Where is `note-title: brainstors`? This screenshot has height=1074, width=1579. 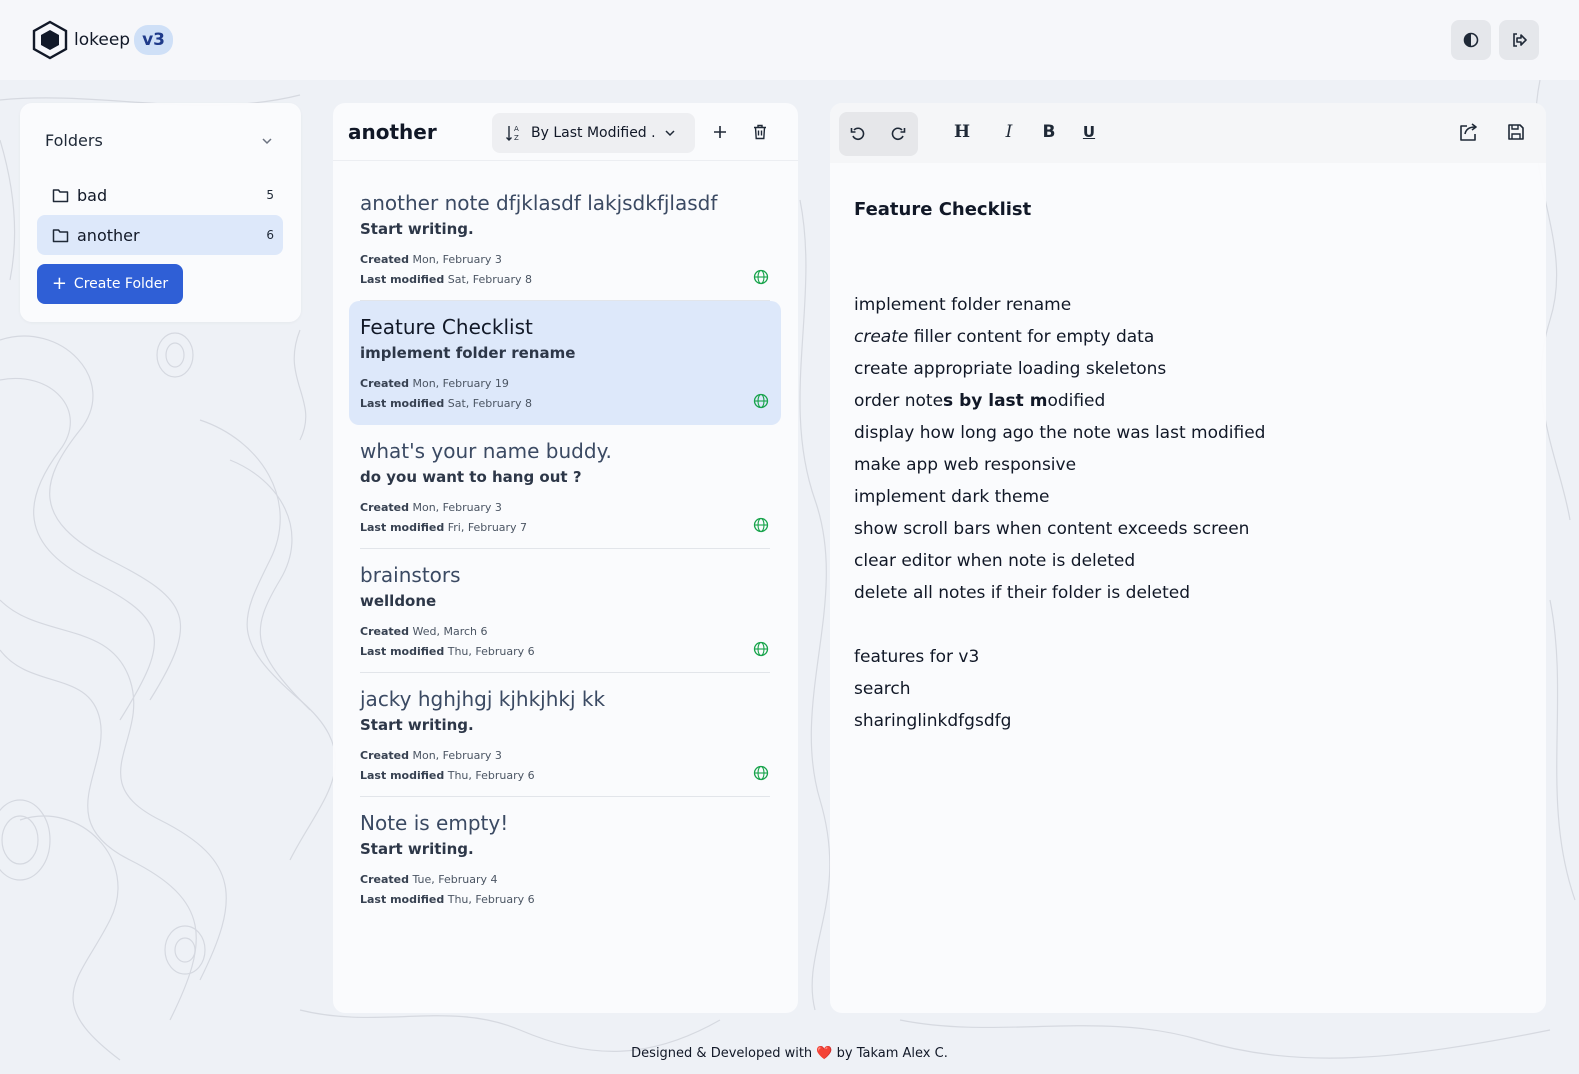 note-title: brainstors is located at coordinates (410, 575).